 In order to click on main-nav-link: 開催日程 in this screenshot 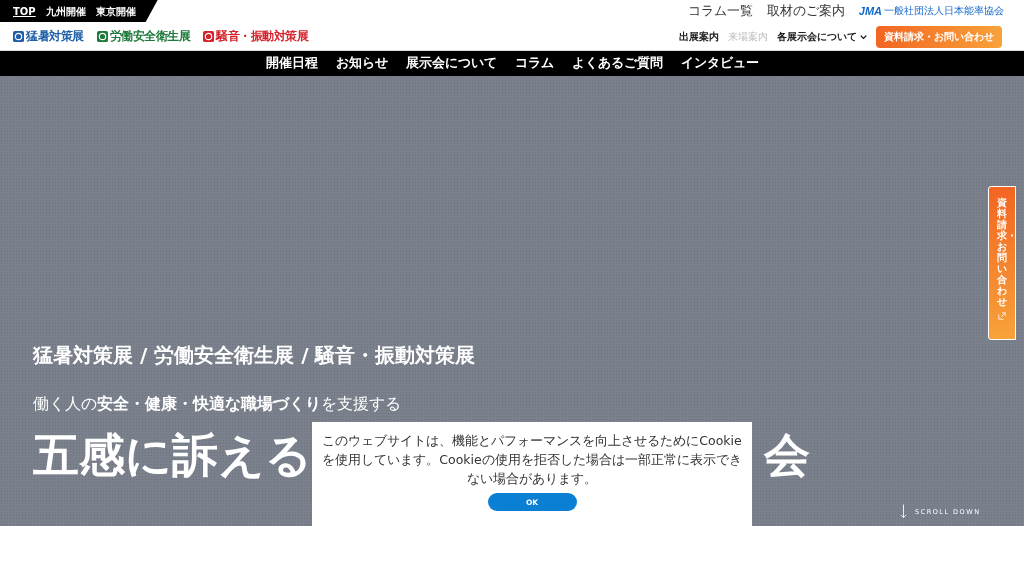, I will do `click(291, 63)`.